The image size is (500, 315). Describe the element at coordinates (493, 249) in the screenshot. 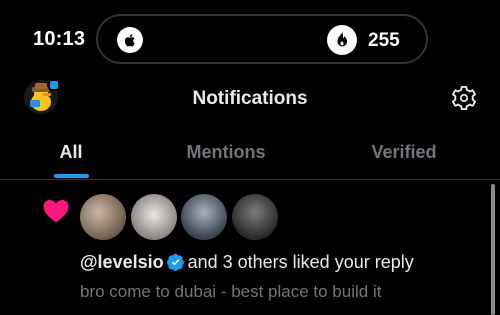

I see `scrollbar` at that location.